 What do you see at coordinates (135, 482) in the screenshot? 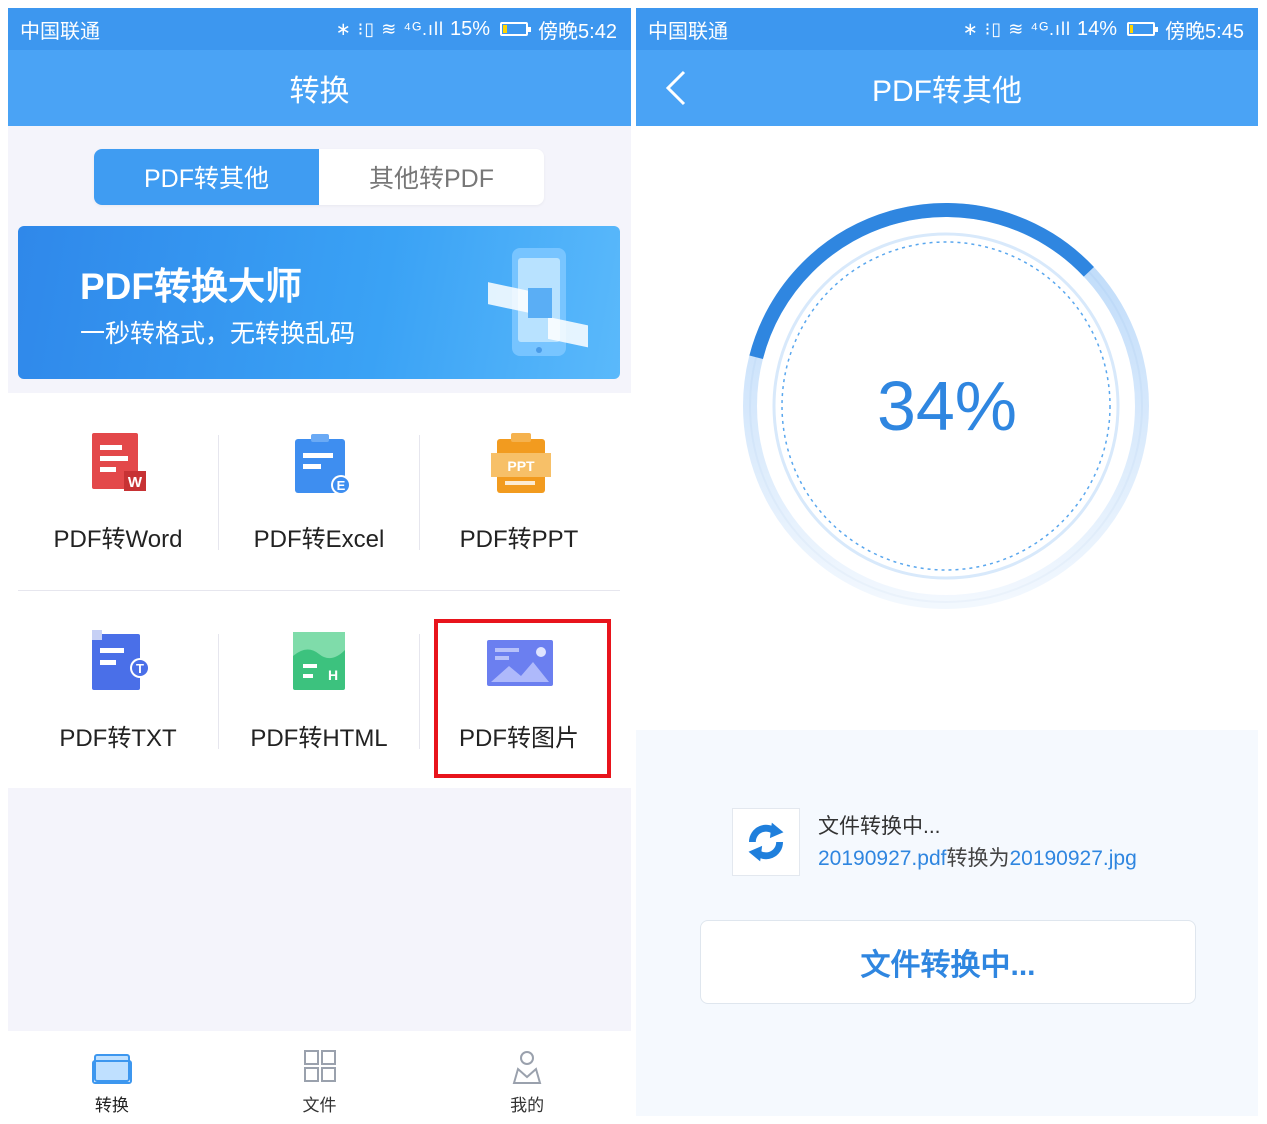
I see `svg-text: W` at bounding box center [135, 482].